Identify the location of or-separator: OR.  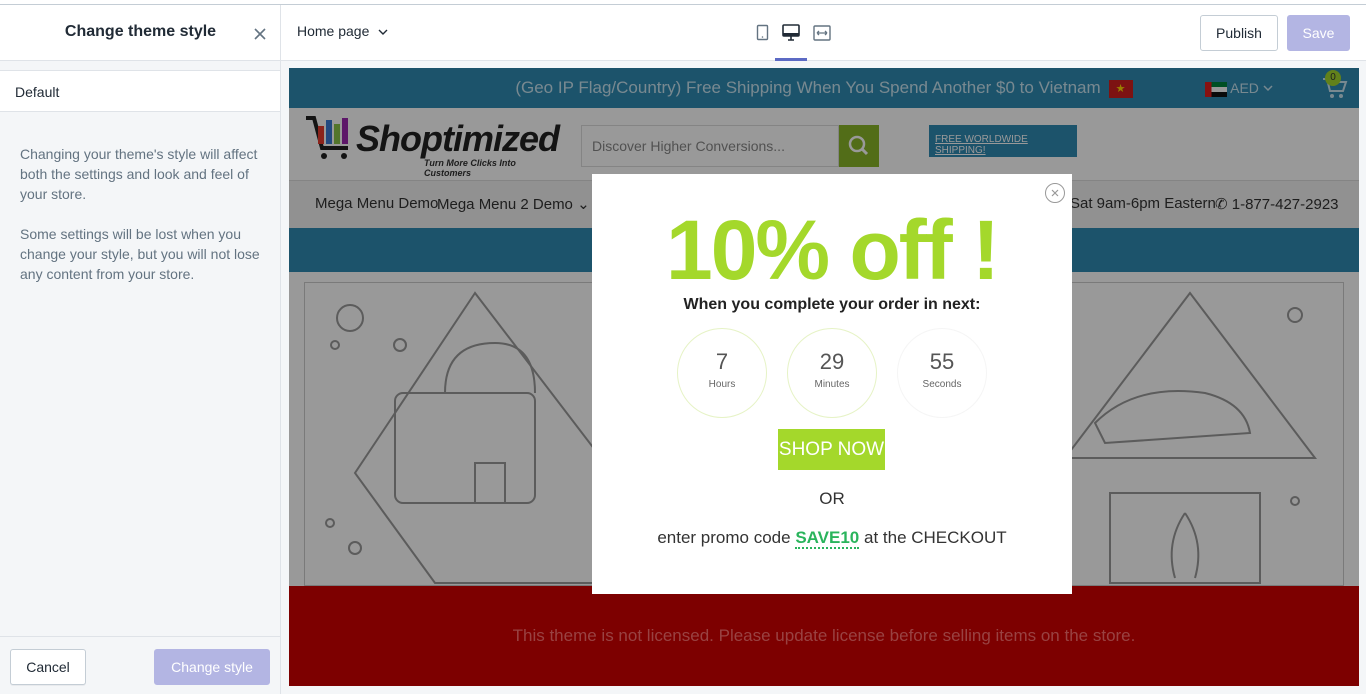
(832, 498).